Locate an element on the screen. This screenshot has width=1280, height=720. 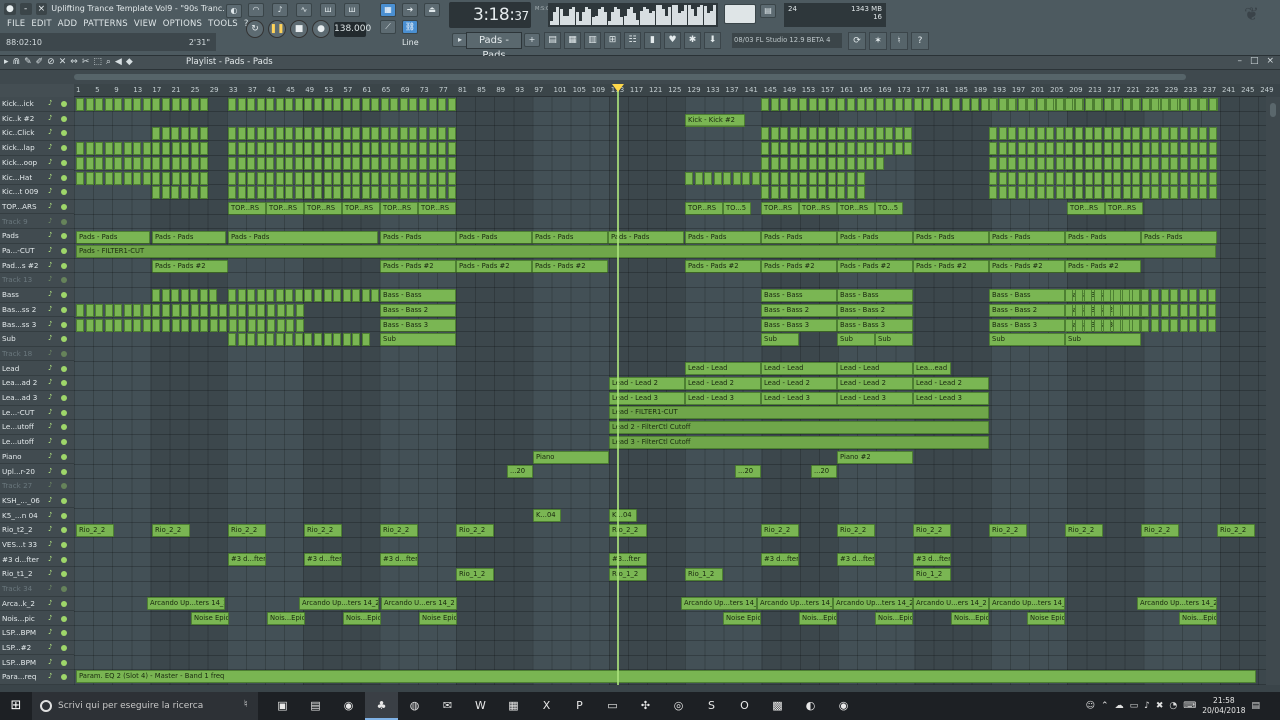
app-icon: ◎ is located at coordinates (678, 706).